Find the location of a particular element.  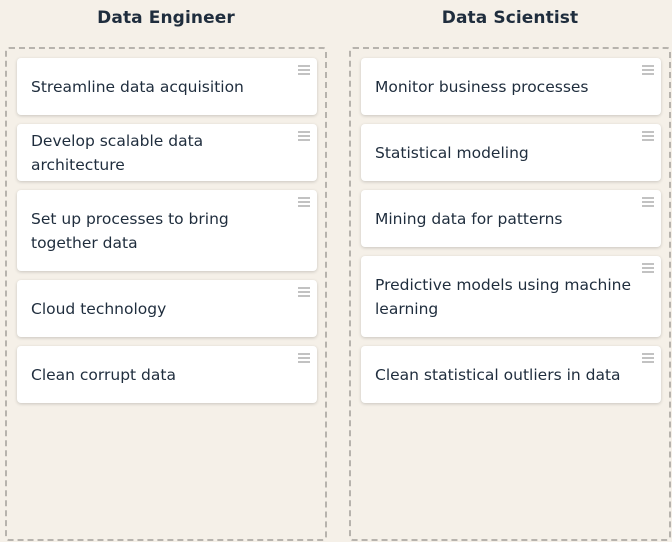

draggable-card: Predictive models using machine learning is located at coordinates (511, 296).